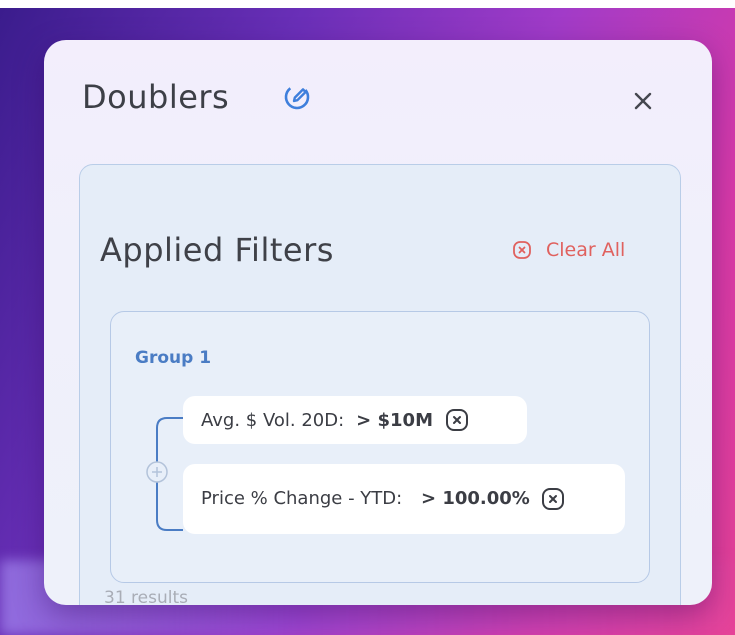 This screenshot has width=735, height=635. What do you see at coordinates (273, 420) in the screenshot?
I see `condition-label: Avg. $ Vol. 20D:` at bounding box center [273, 420].